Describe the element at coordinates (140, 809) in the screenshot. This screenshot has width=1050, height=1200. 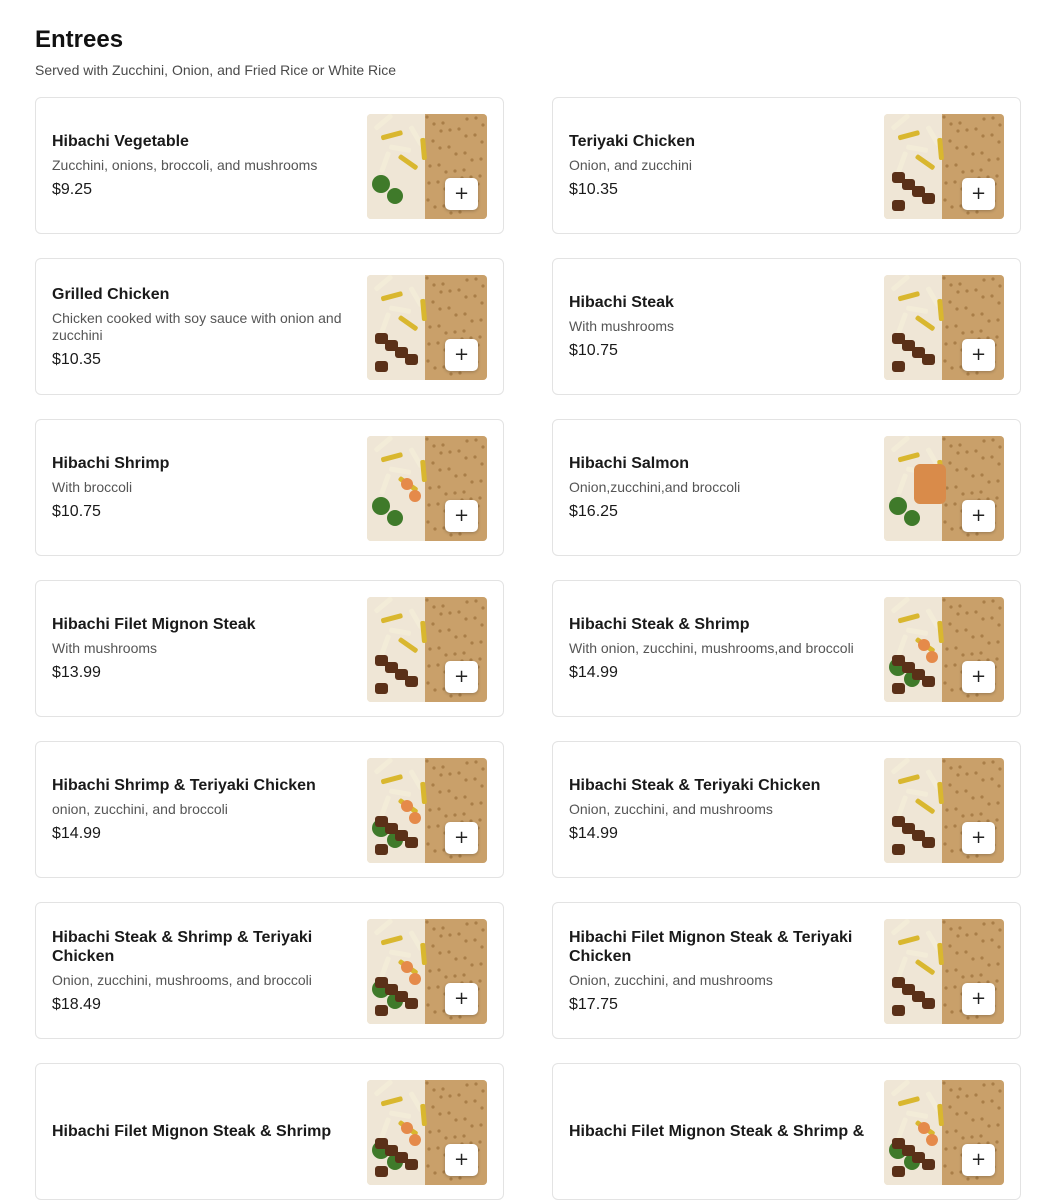
I see `item-description: onion, zucchini, and broccoli` at that location.